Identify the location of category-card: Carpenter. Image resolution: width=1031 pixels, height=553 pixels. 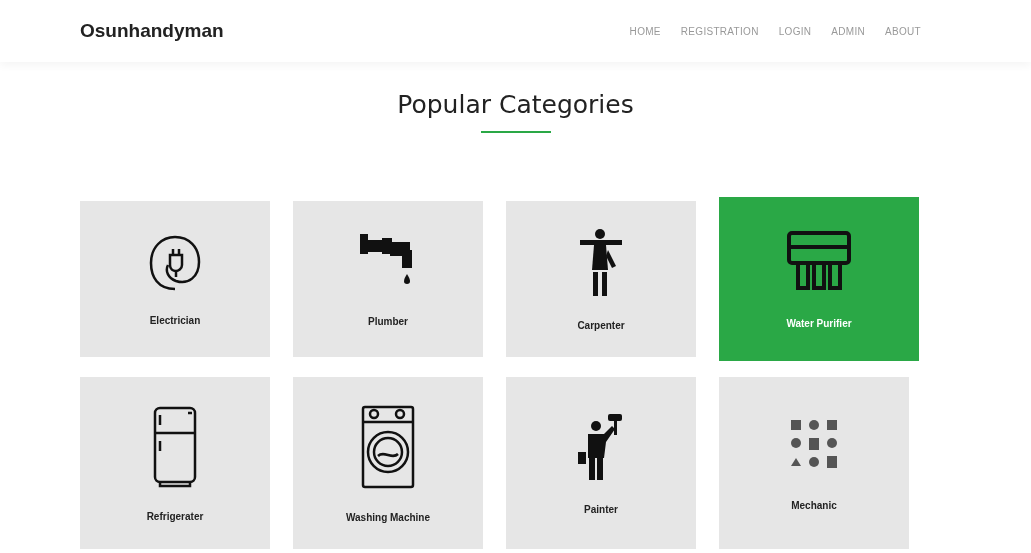
(601, 279).